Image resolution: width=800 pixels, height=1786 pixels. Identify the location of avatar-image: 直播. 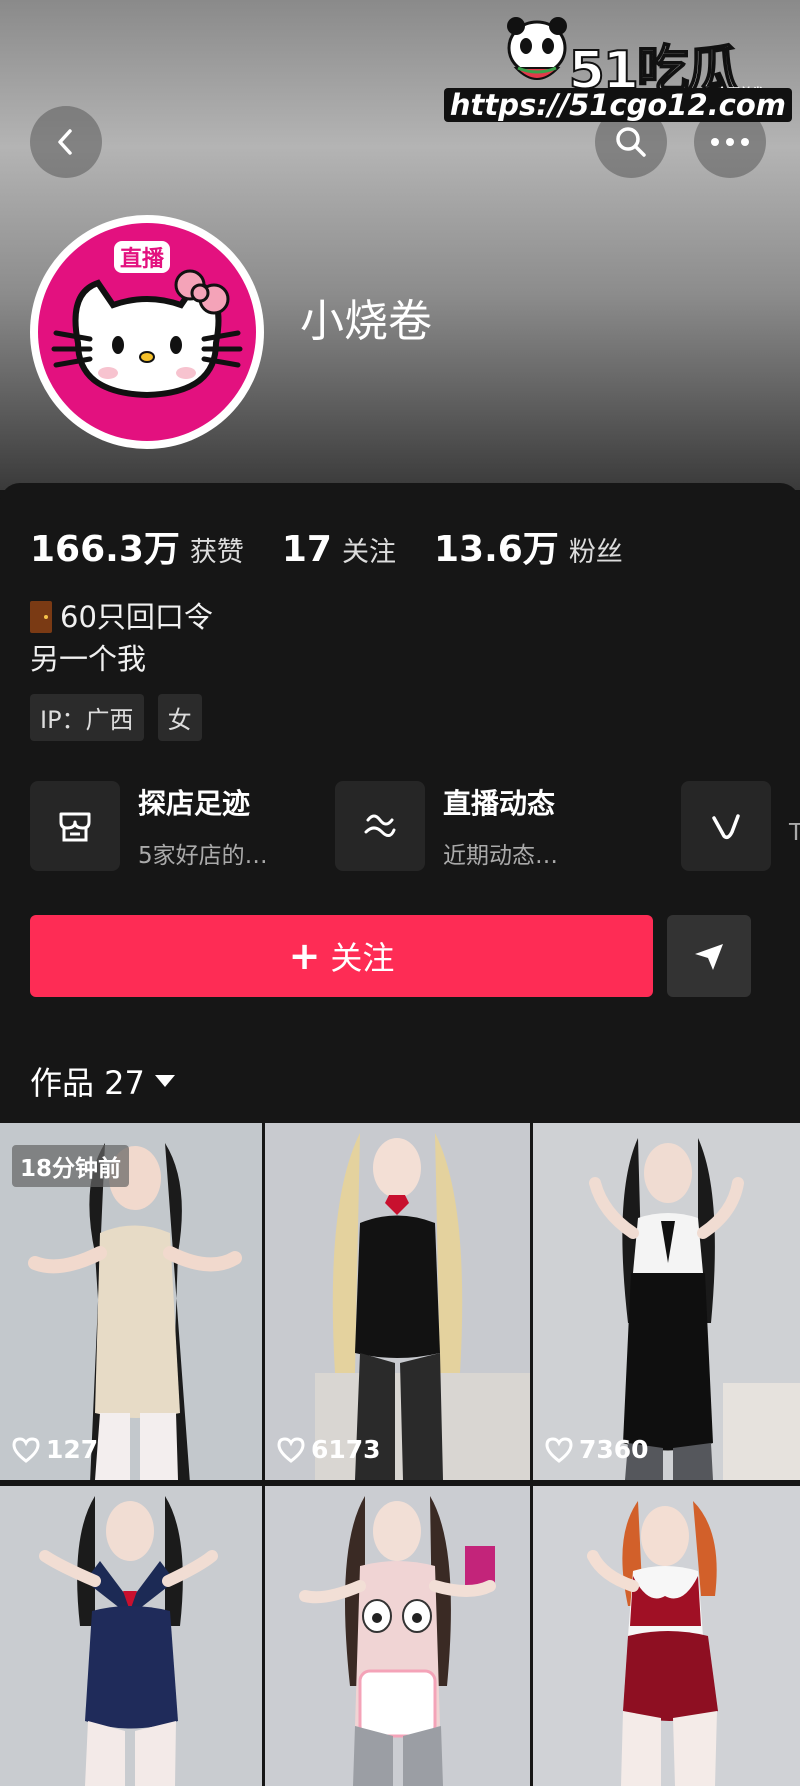
(147, 332).